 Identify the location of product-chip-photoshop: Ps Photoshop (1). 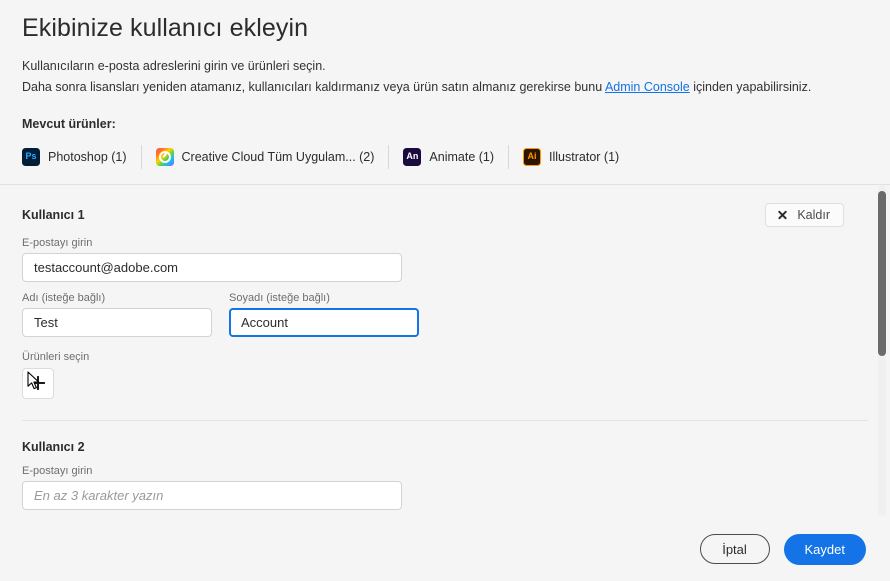
(81, 157).